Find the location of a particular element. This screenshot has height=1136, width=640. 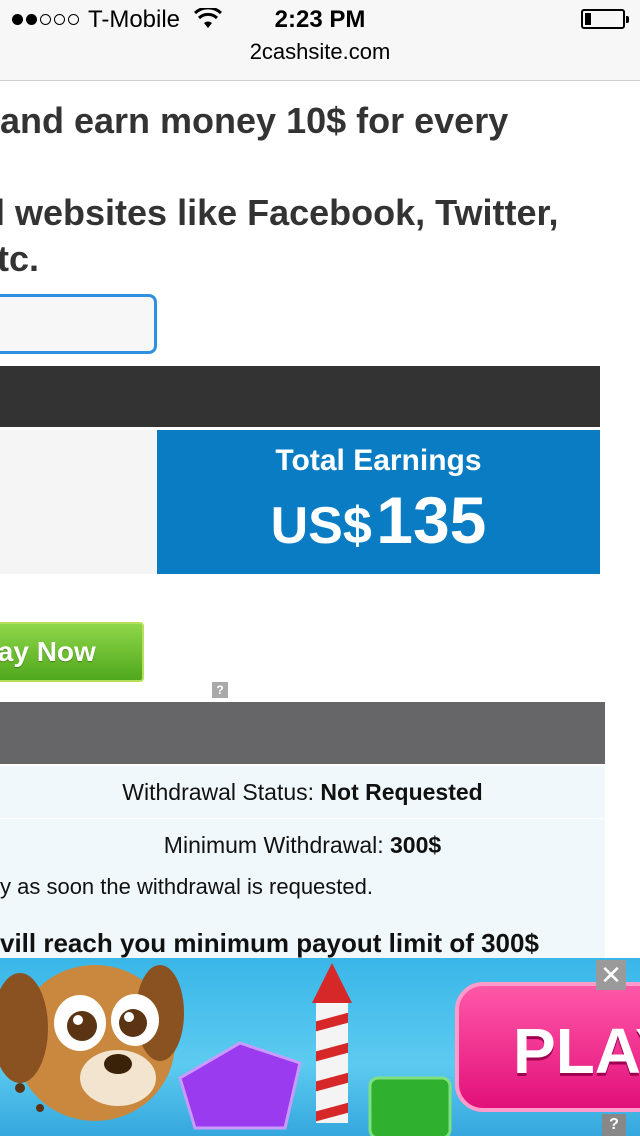

minimum-withdrawal-value: 300$ is located at coordinates (416, 845).